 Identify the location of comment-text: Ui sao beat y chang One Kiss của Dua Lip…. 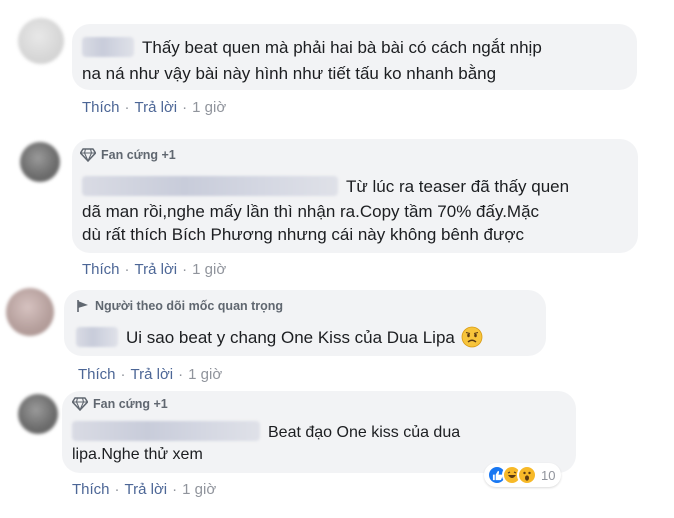
(279, 338).